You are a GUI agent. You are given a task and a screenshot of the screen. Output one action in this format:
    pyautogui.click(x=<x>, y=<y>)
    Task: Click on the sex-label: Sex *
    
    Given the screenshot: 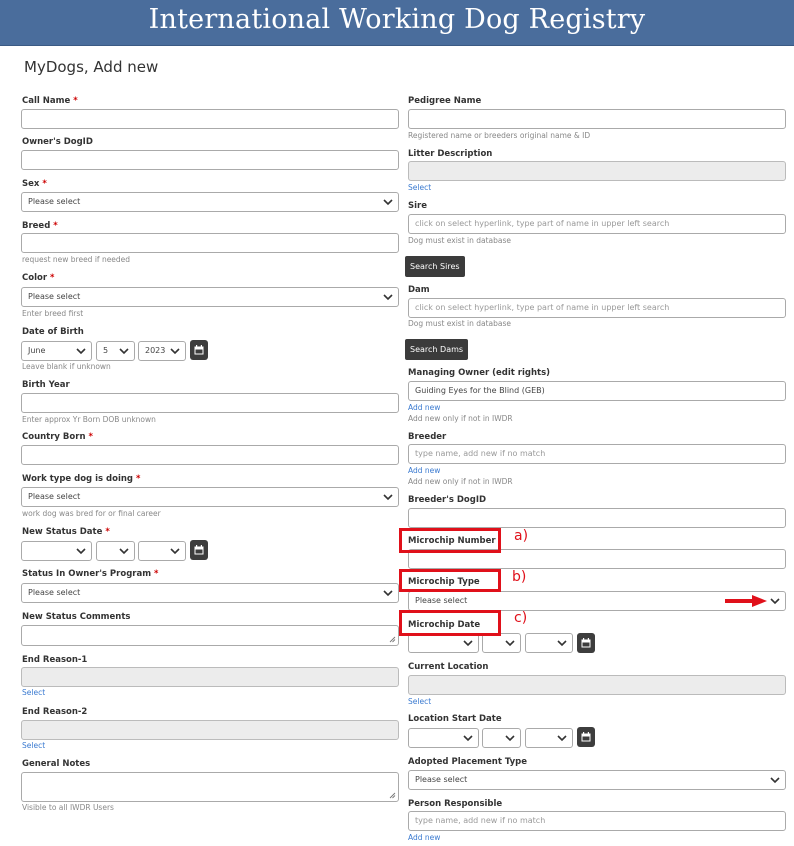 What is the action you would take?
    pyautogui.click(x=34, y=184)
    